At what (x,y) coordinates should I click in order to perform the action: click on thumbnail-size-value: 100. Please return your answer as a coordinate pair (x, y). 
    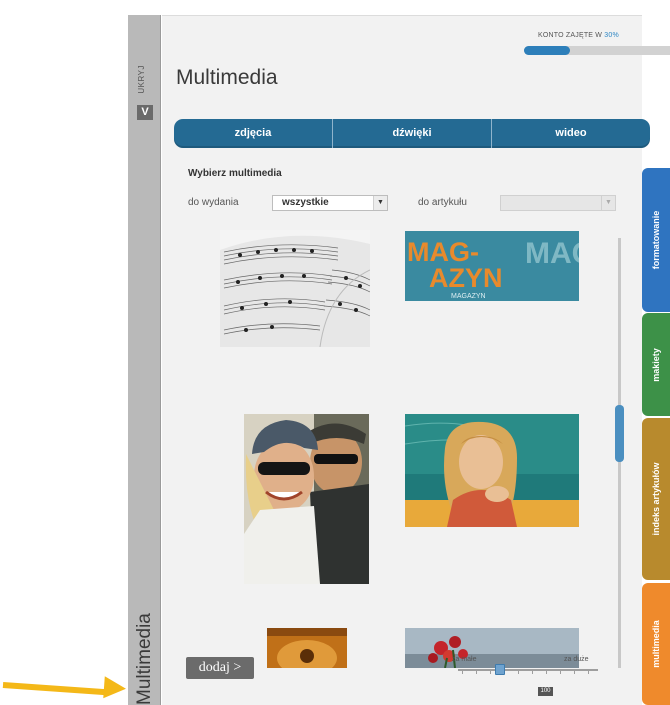
    Looking at the image, I should click on (545, 691).